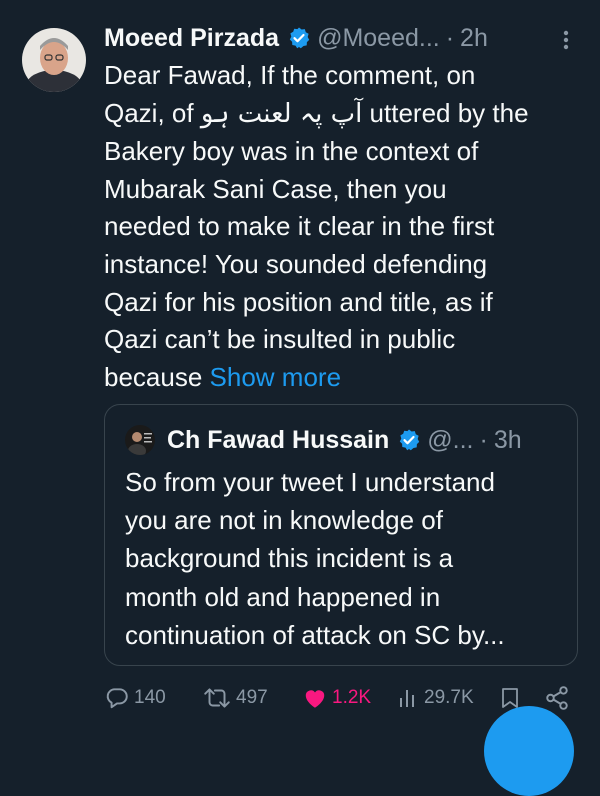  I want to click on tweet-text-line: Qazi, of آپ پہ لعنت ہو uttered by the, so click(339, 114).